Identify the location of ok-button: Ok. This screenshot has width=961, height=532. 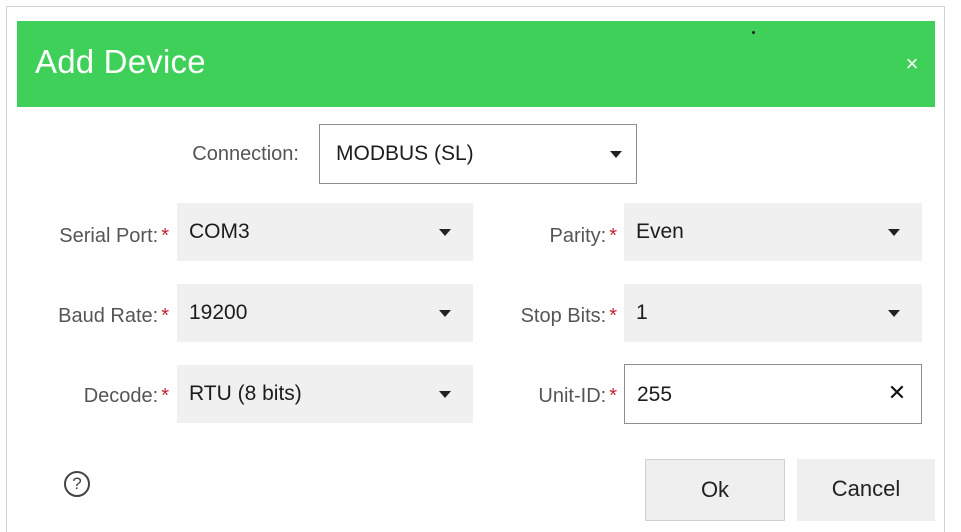
(715, 490).